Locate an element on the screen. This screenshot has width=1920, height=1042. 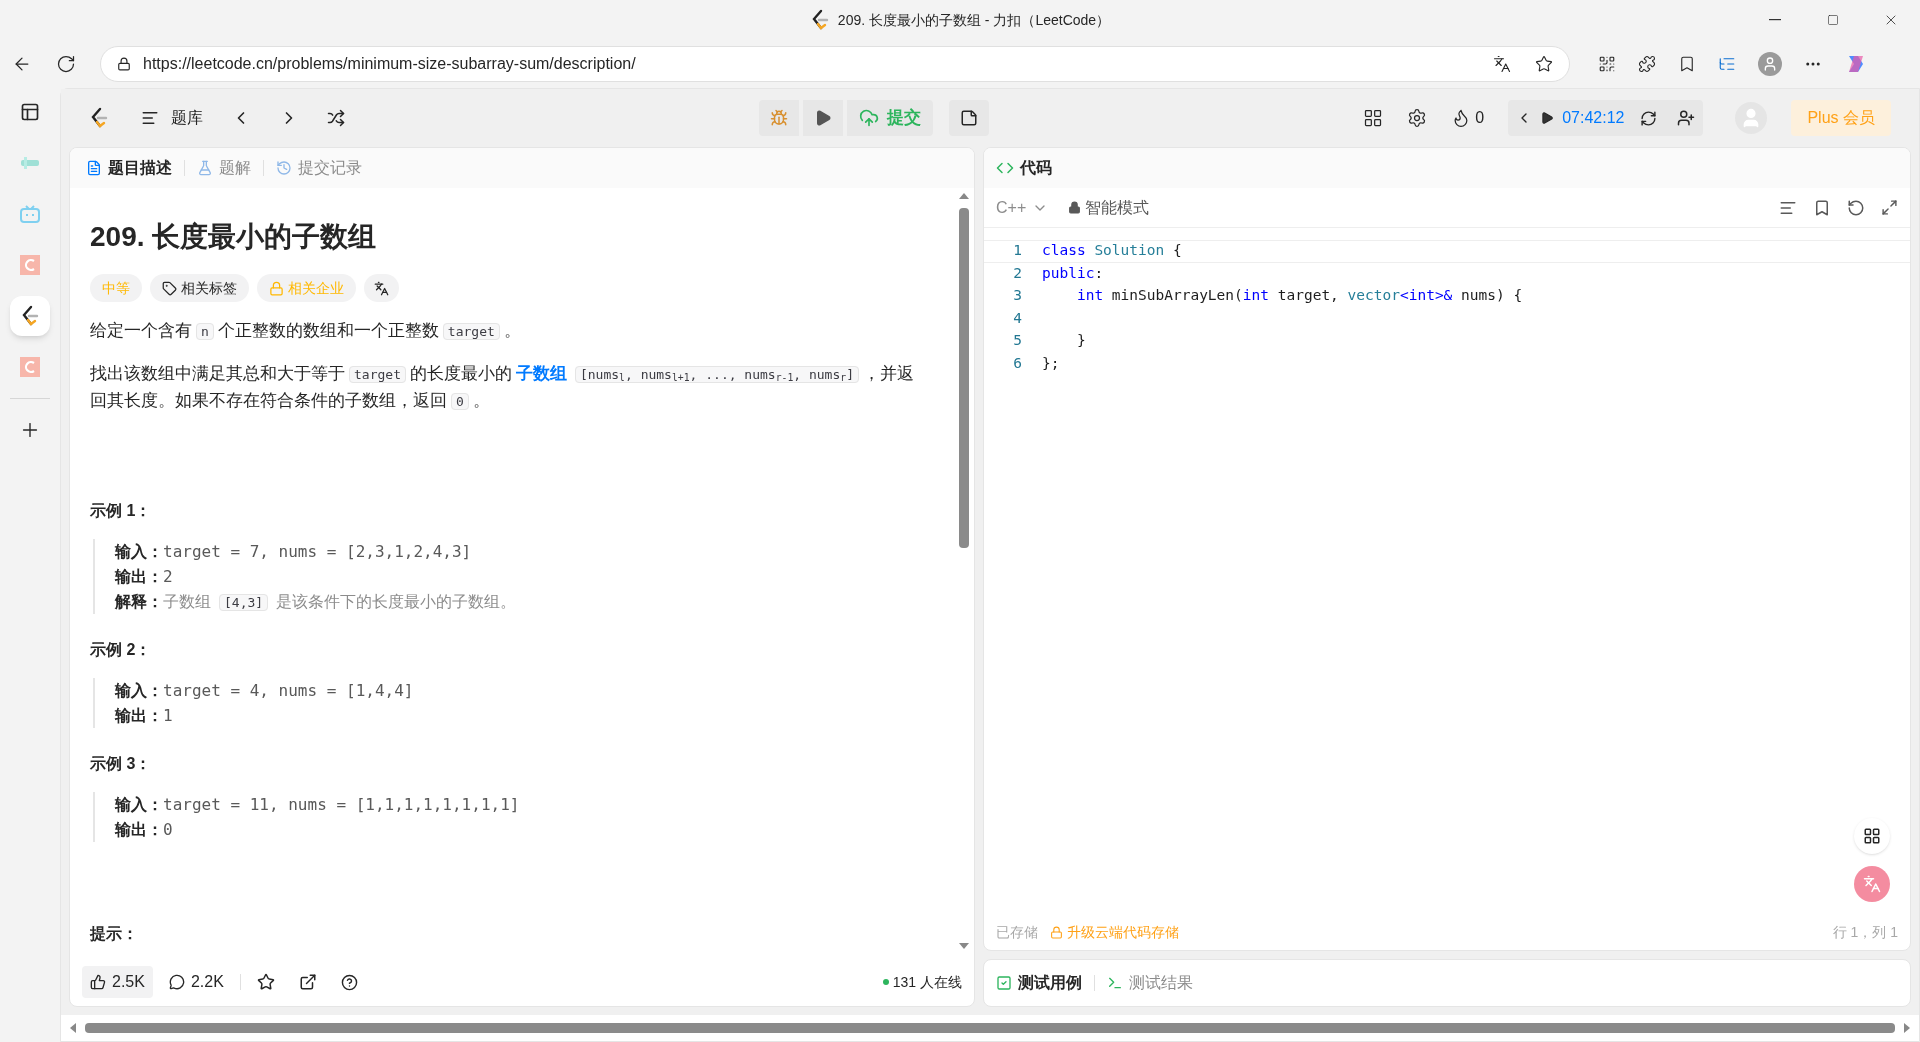
line-number: 5 is located at coordinates (1017, 341).